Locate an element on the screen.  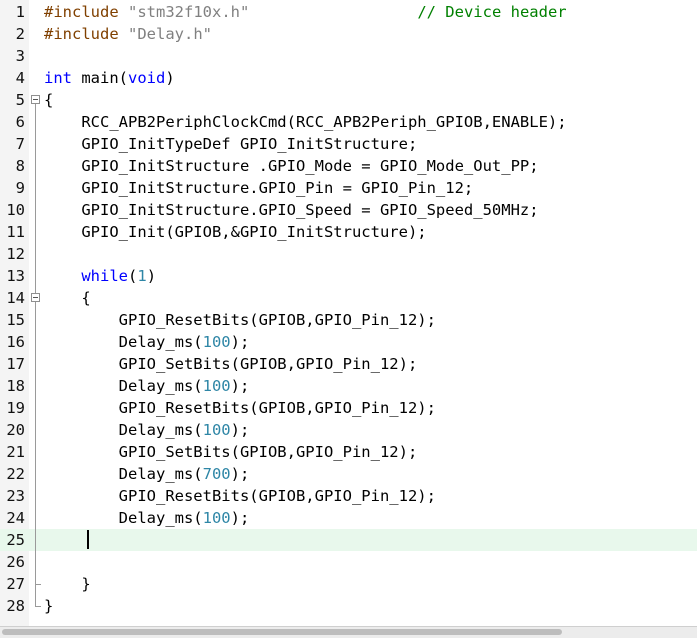
code-text: GPIO_InitTypeDef GPIO_InitStructure; is located at coordinates (230, 144).